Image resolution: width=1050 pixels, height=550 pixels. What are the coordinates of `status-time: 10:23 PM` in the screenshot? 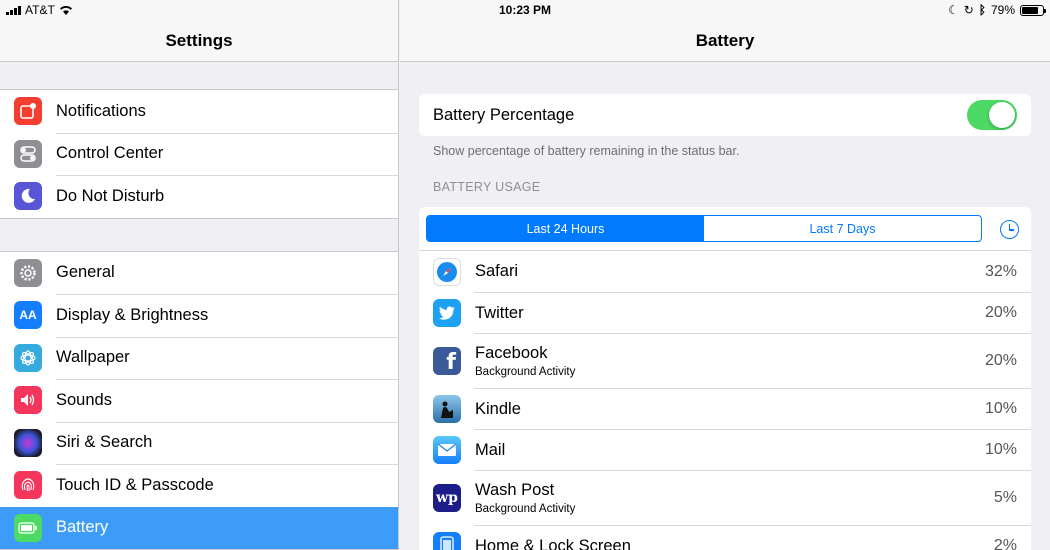 It's located at (525, 10).